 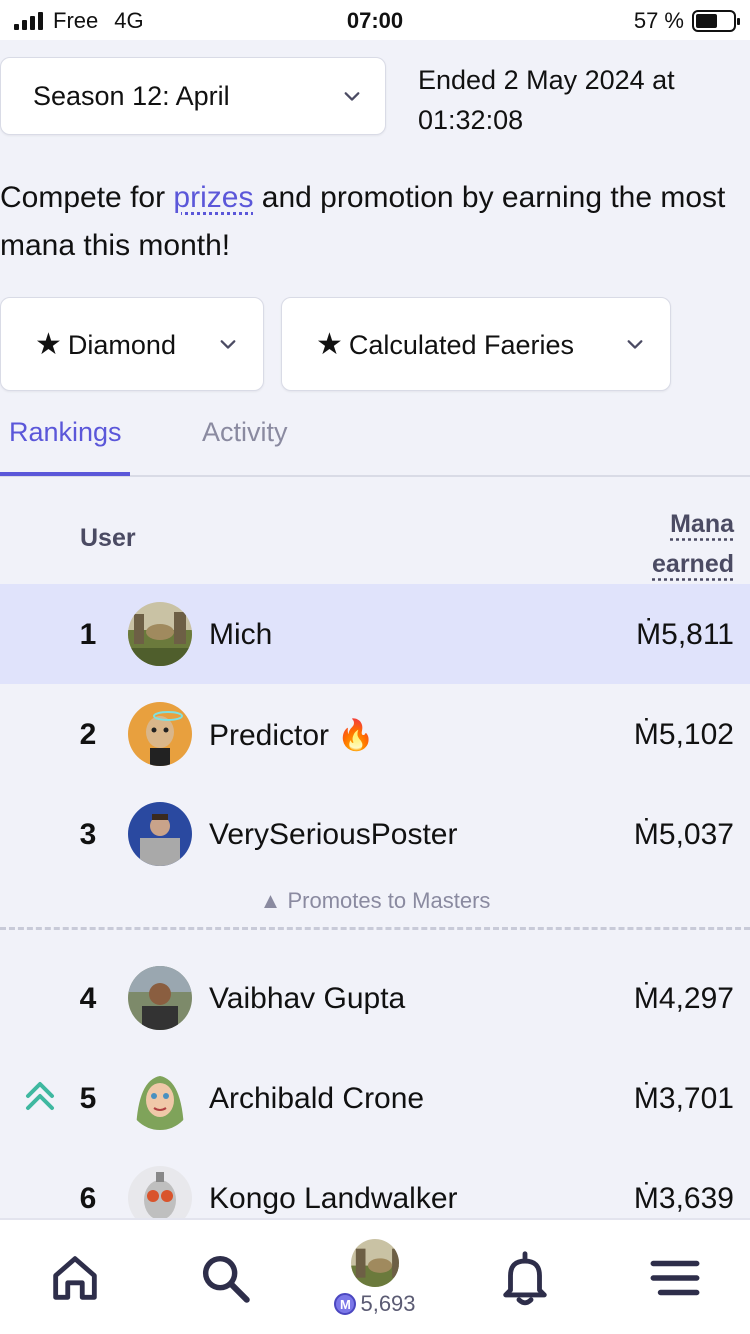 I want to click on season-select: Season 12: April, so click(x=193, y=96).